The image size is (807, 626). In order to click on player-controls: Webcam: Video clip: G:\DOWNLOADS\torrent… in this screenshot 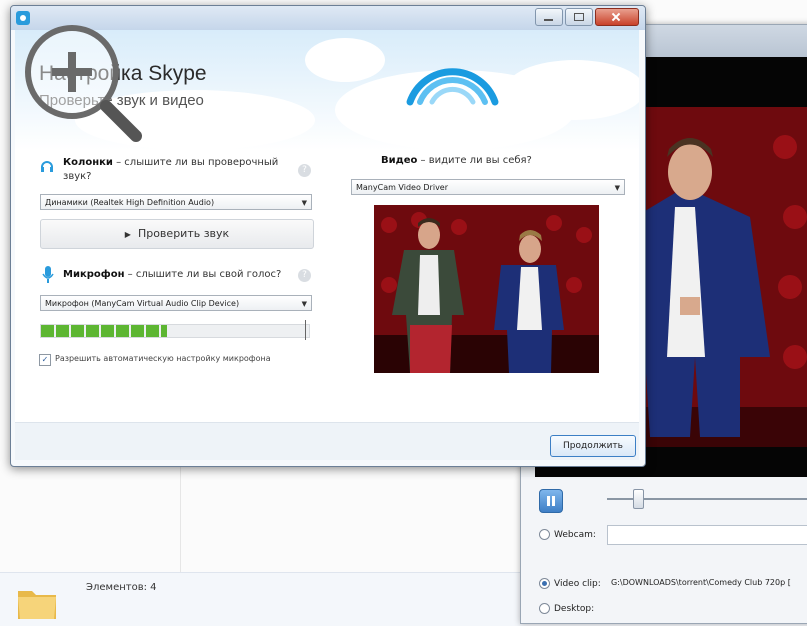, I will do `click(664, 550)`.